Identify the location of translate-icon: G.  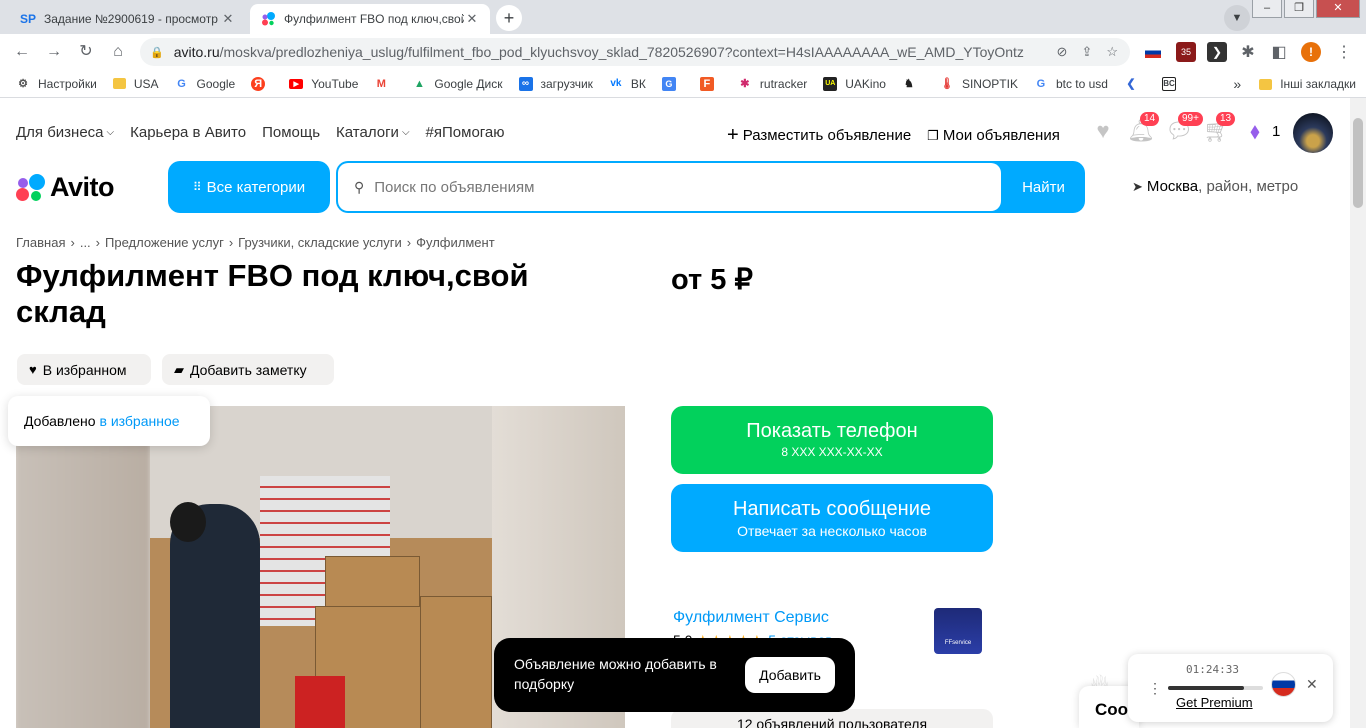
(668, 83).